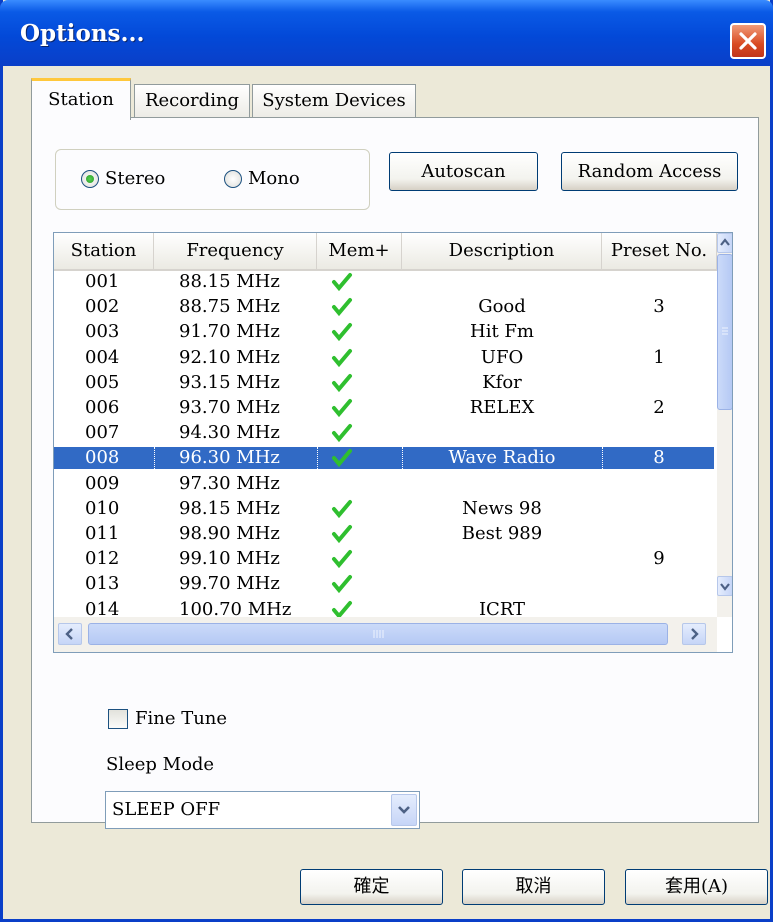  Describe the element at coordinates (384, 458) in the screenshot. I see `table-row: 008 96.30 MHz Wave Radio 8` at that location.